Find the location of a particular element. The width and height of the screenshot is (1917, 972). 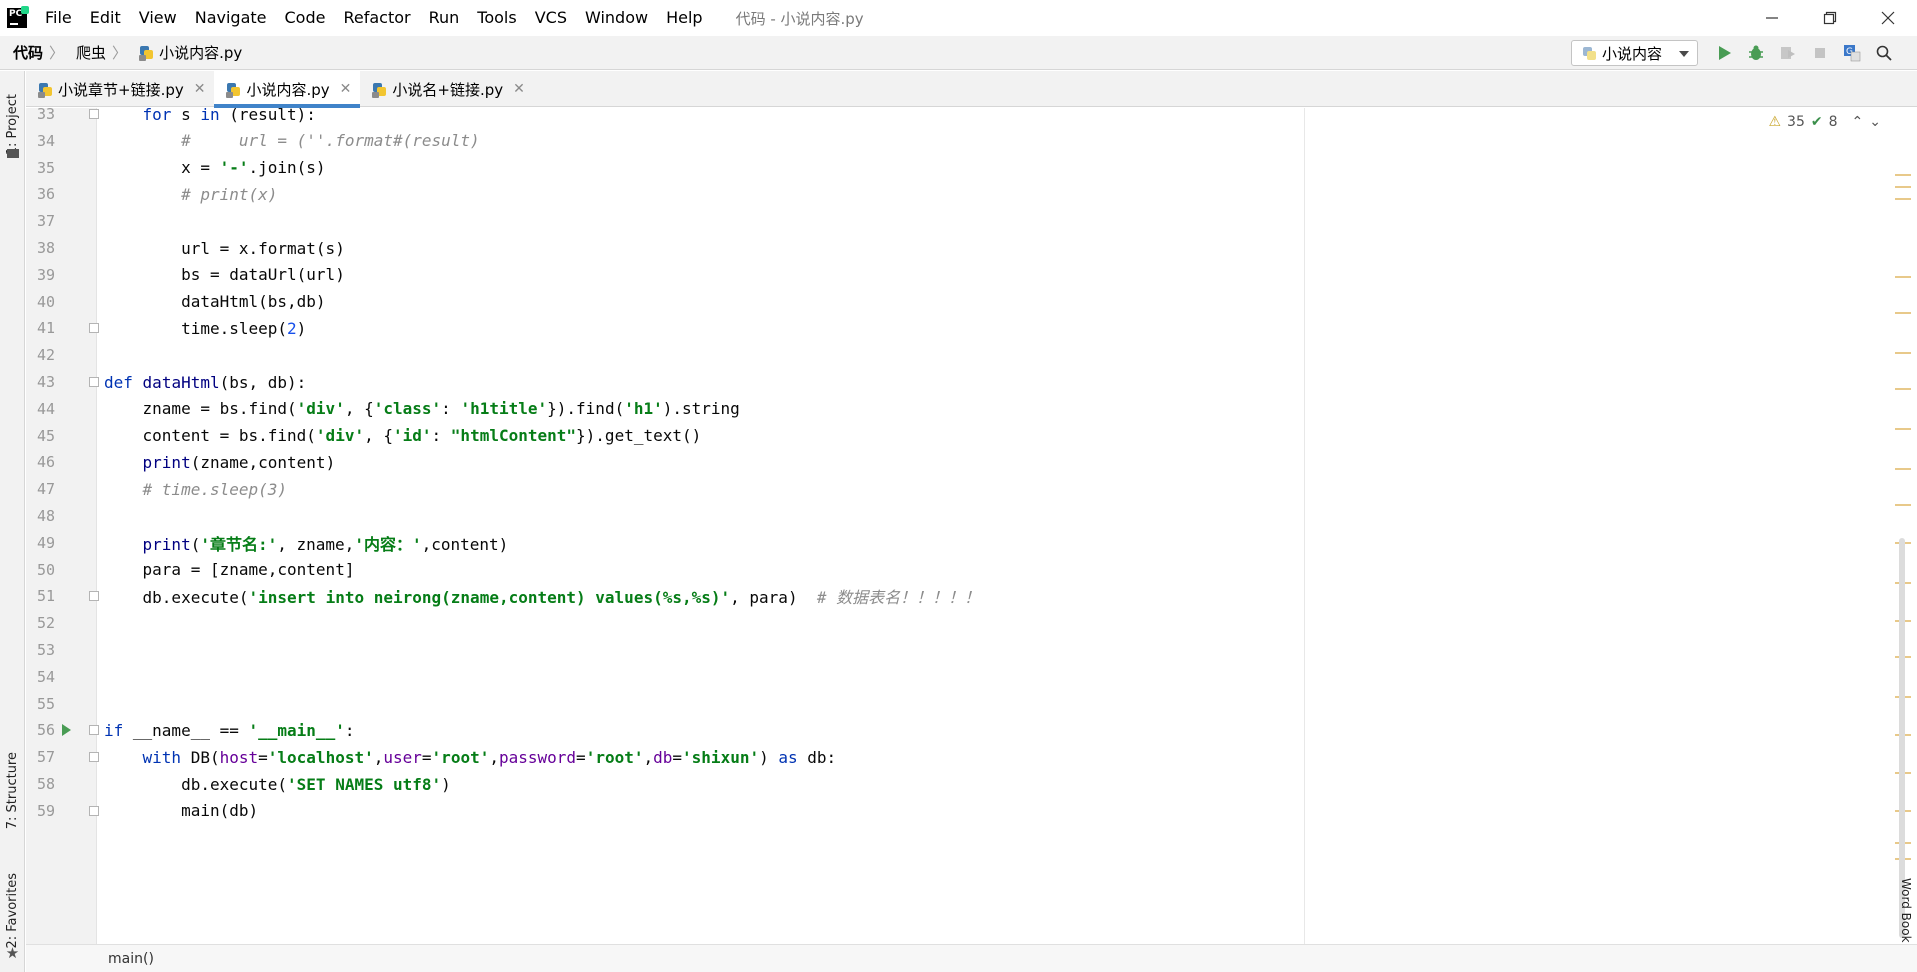

code-line: 52 is located at coordinates (961, 623).